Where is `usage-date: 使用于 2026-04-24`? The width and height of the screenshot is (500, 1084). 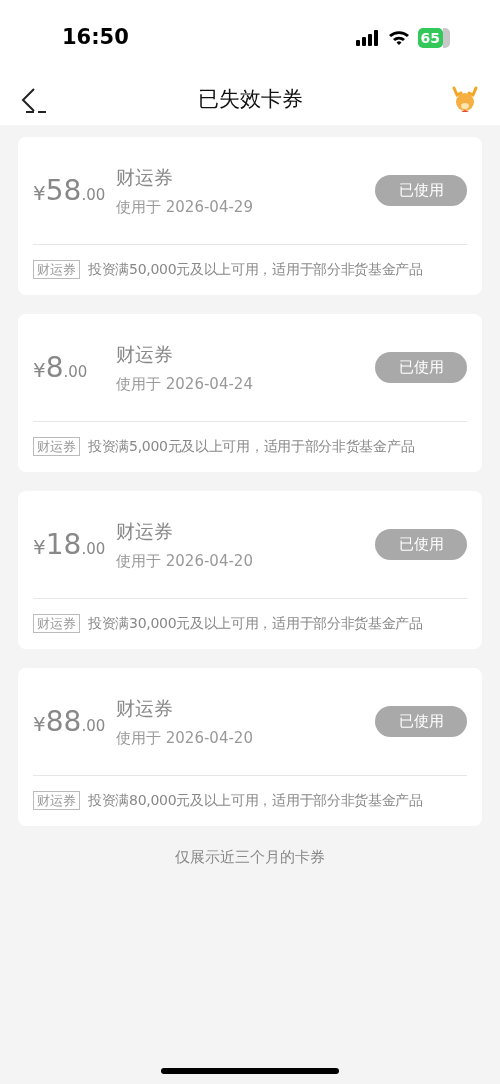
usage-date: 使用于 2026-04-24 is located at coordinates (185, 384).